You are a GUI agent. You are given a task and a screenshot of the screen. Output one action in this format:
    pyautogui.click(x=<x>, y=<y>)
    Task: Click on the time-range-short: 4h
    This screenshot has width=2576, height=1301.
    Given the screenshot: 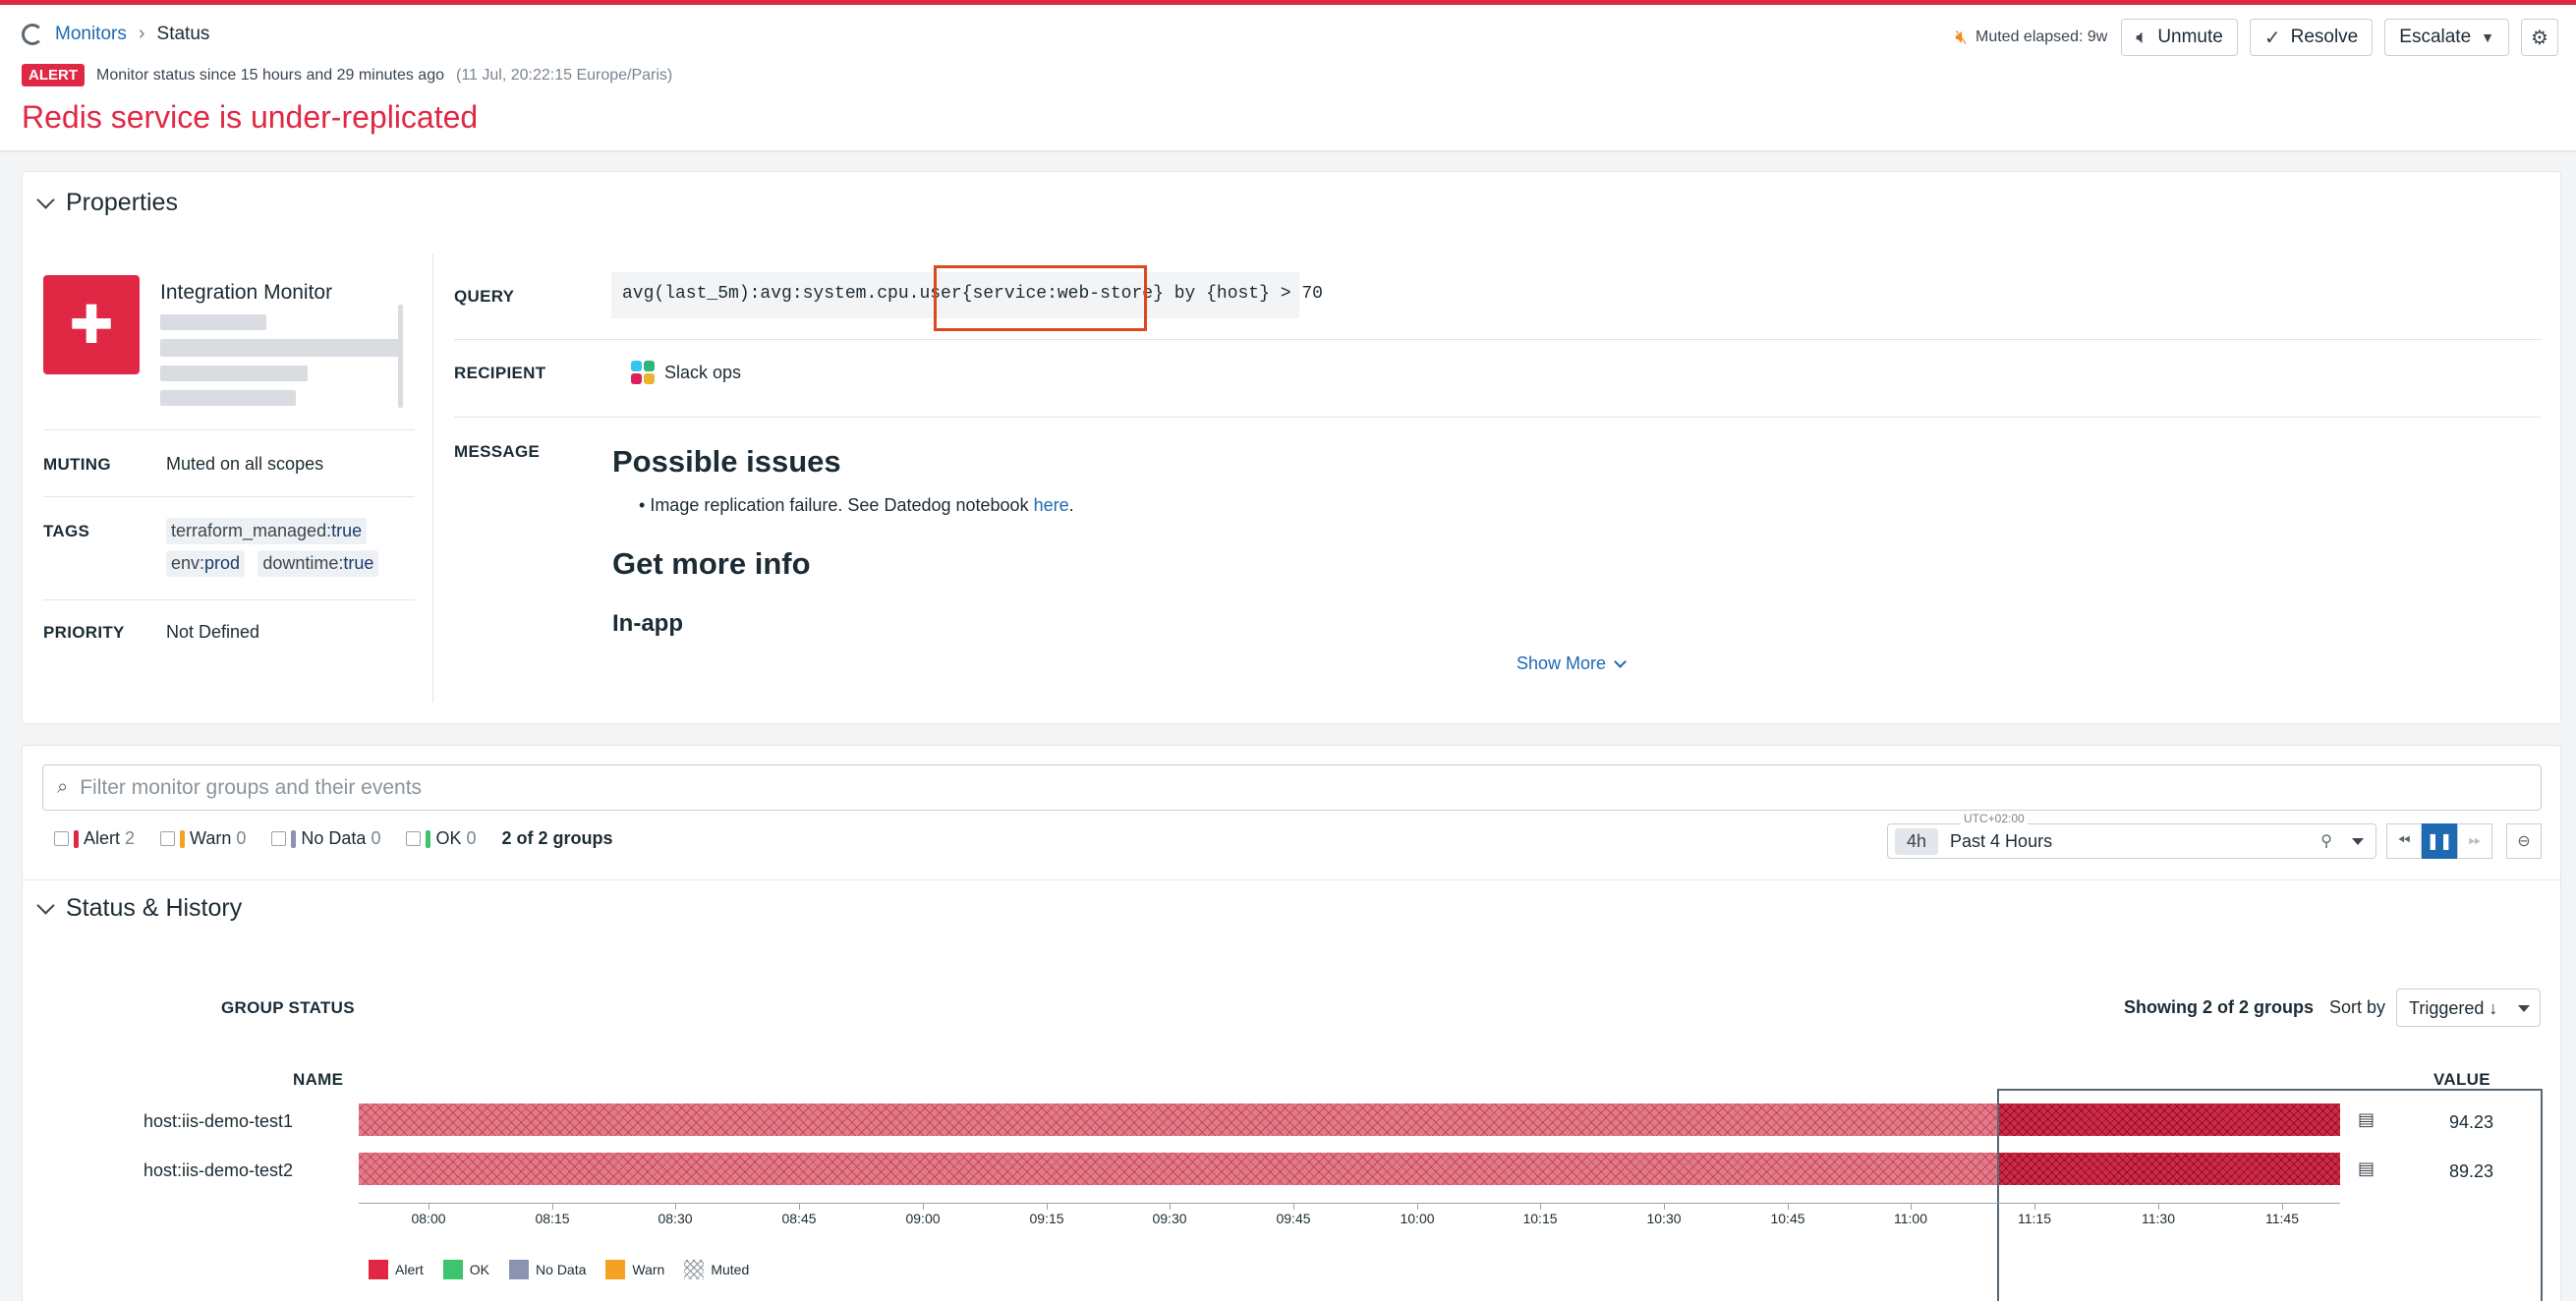 What is the action you would take?
    pyautogui.click(x=1917, y=841)
    